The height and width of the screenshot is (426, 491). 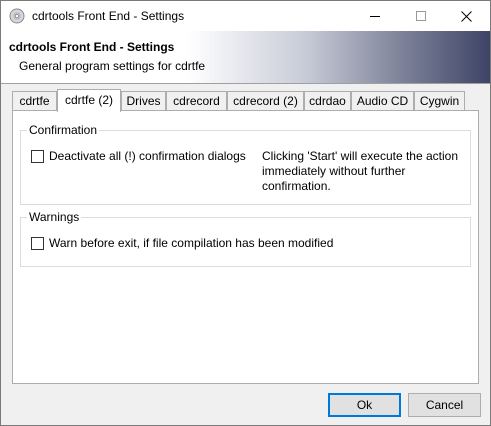 What do you see at coordinates (196, 100) in the screenshot?
I see `tab-cdrecord: cdrecord` at bounding box center [196, 100].